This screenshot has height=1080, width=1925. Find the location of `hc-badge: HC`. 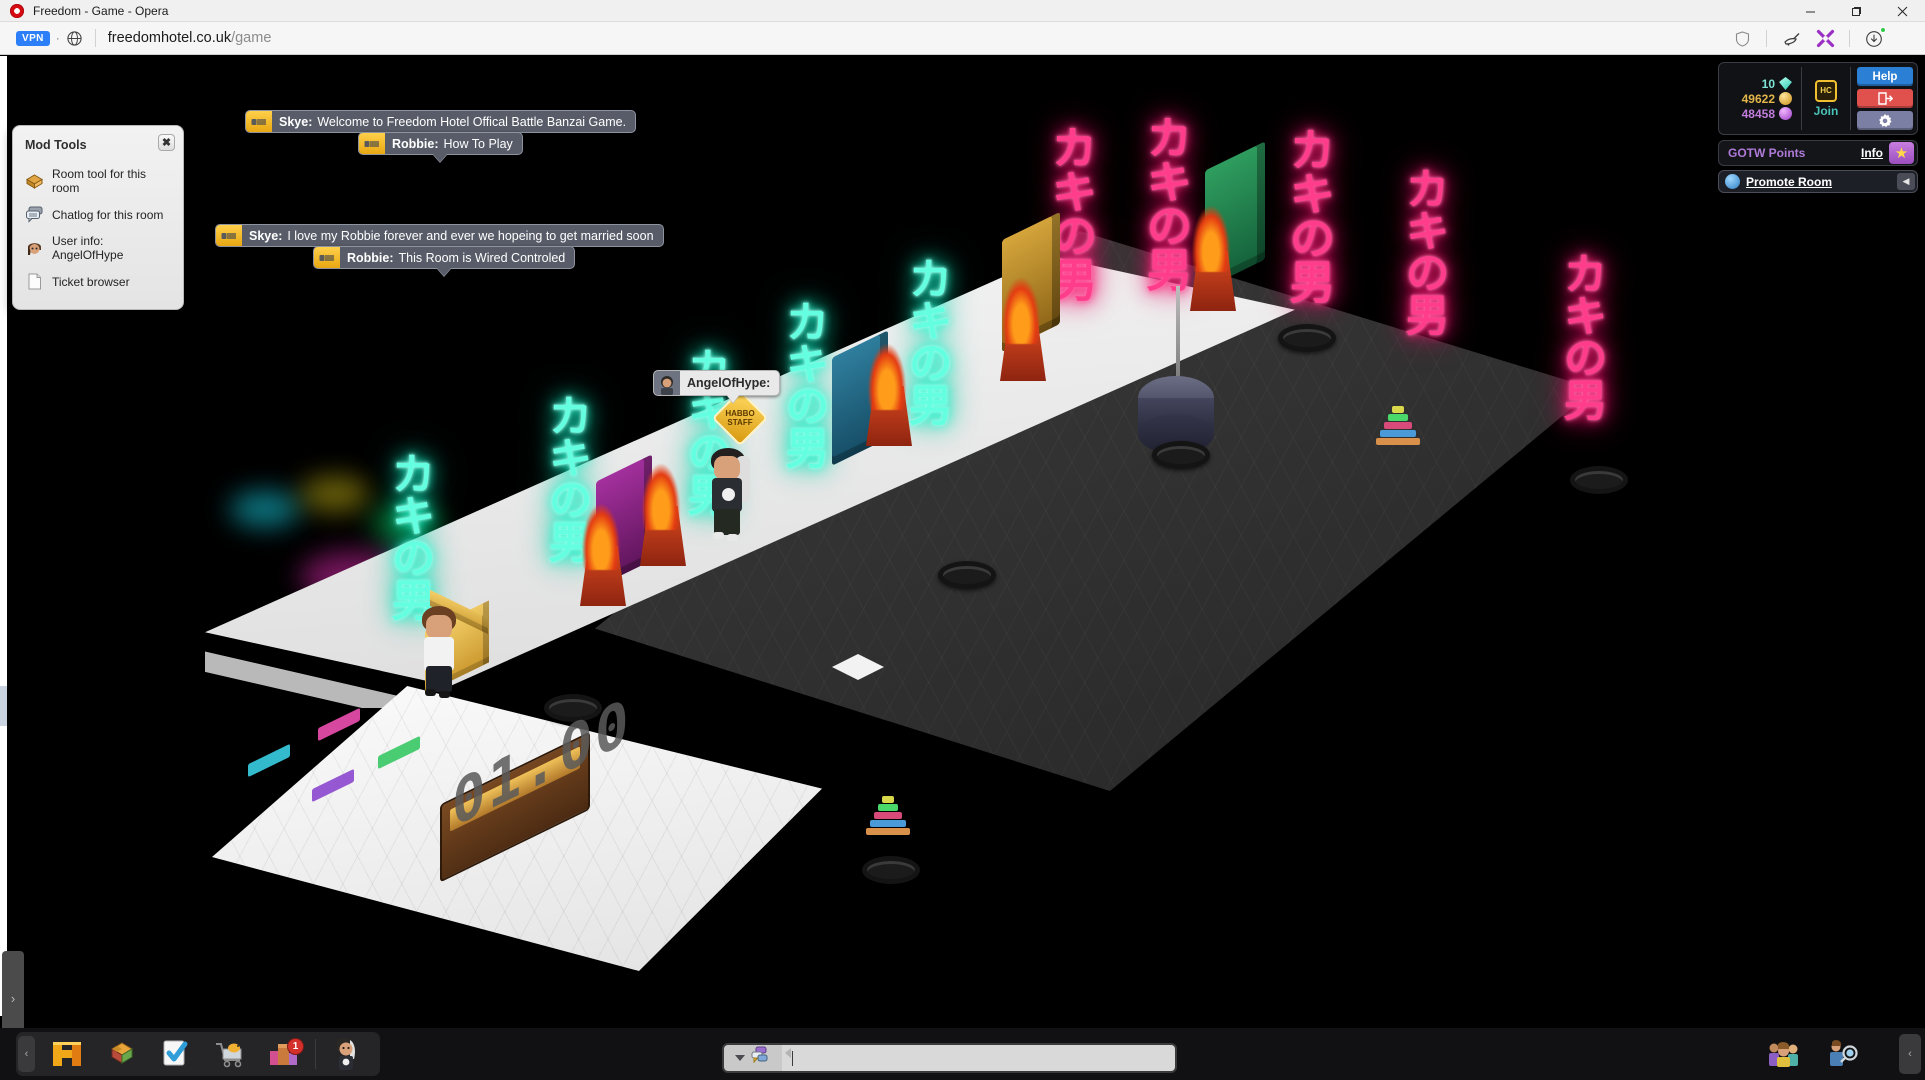

hc-badge: HC is located at coordinates (1826, 90).